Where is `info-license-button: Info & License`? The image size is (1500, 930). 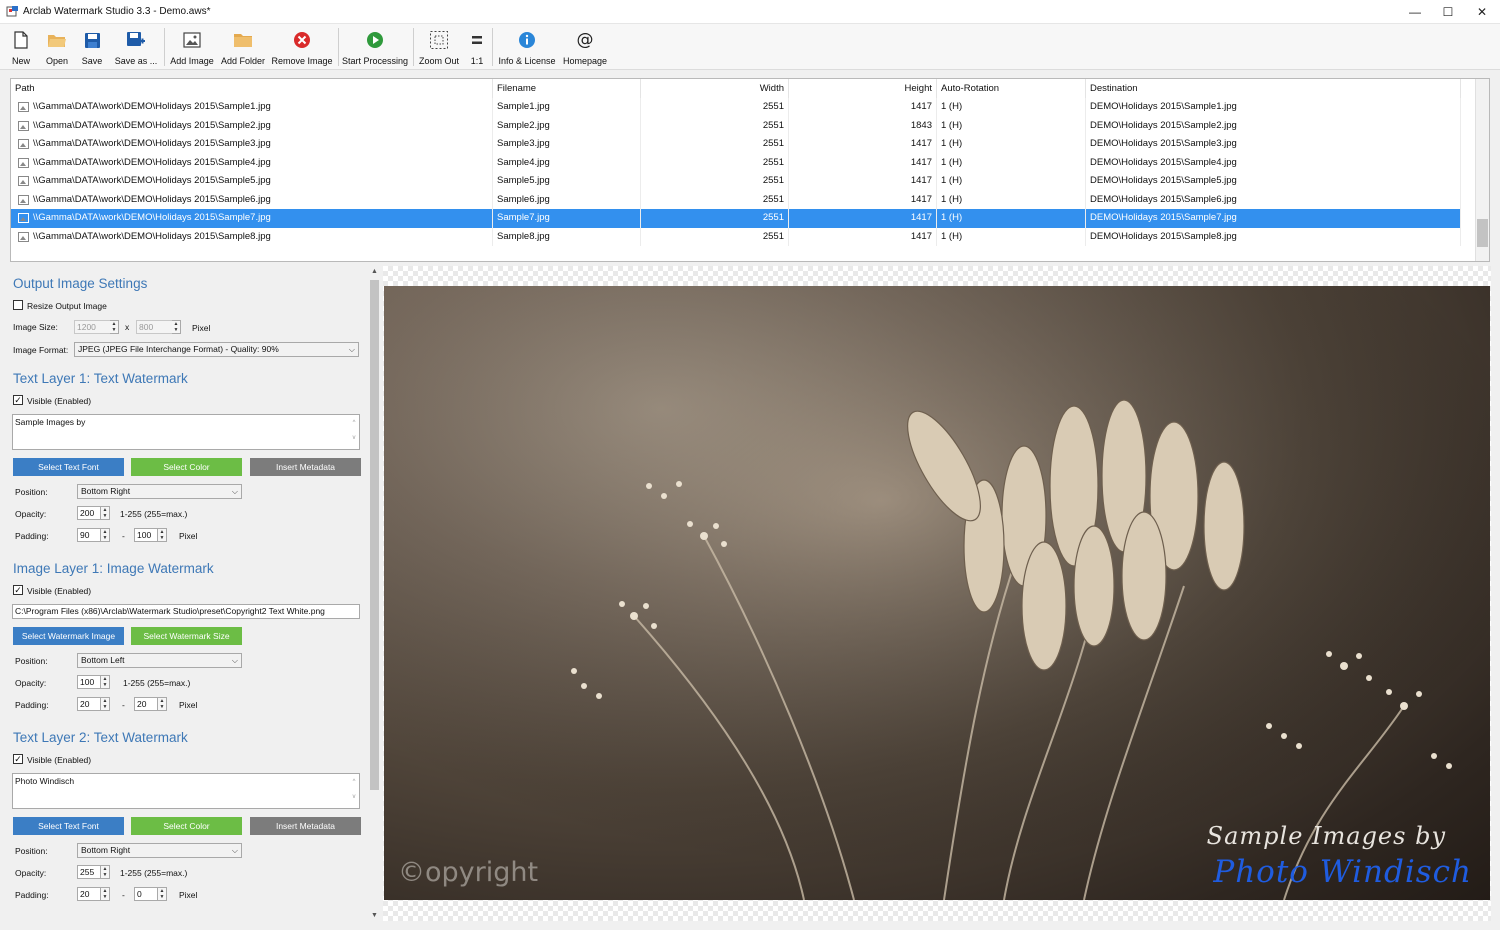
info-license-button: Info & License is located at coordinates (527, 47).